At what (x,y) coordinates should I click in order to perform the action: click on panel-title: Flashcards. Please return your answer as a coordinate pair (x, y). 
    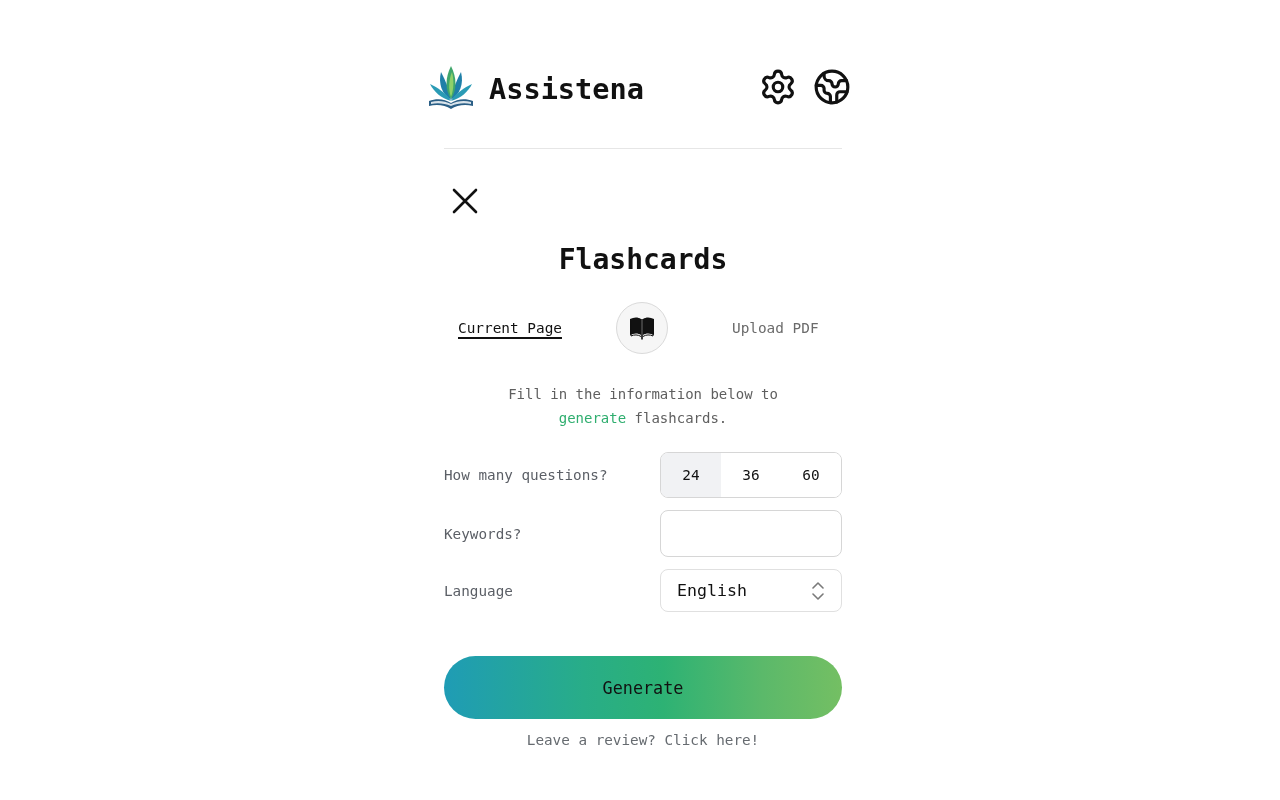
    Looking at the image, I should click on (643, 260).